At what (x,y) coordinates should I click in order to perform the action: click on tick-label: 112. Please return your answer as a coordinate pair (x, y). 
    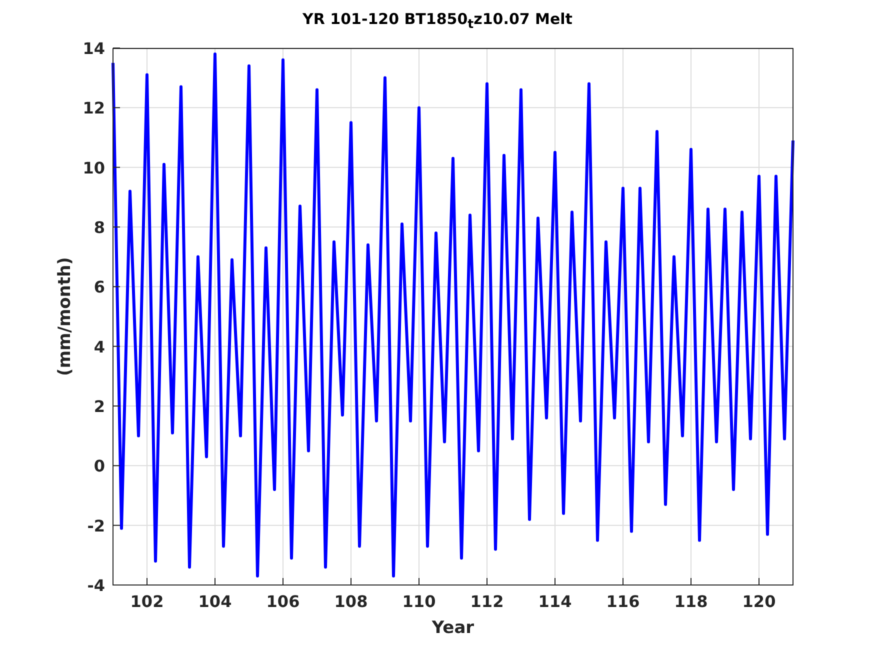
    Looking at the image, I should click on (487, 601).